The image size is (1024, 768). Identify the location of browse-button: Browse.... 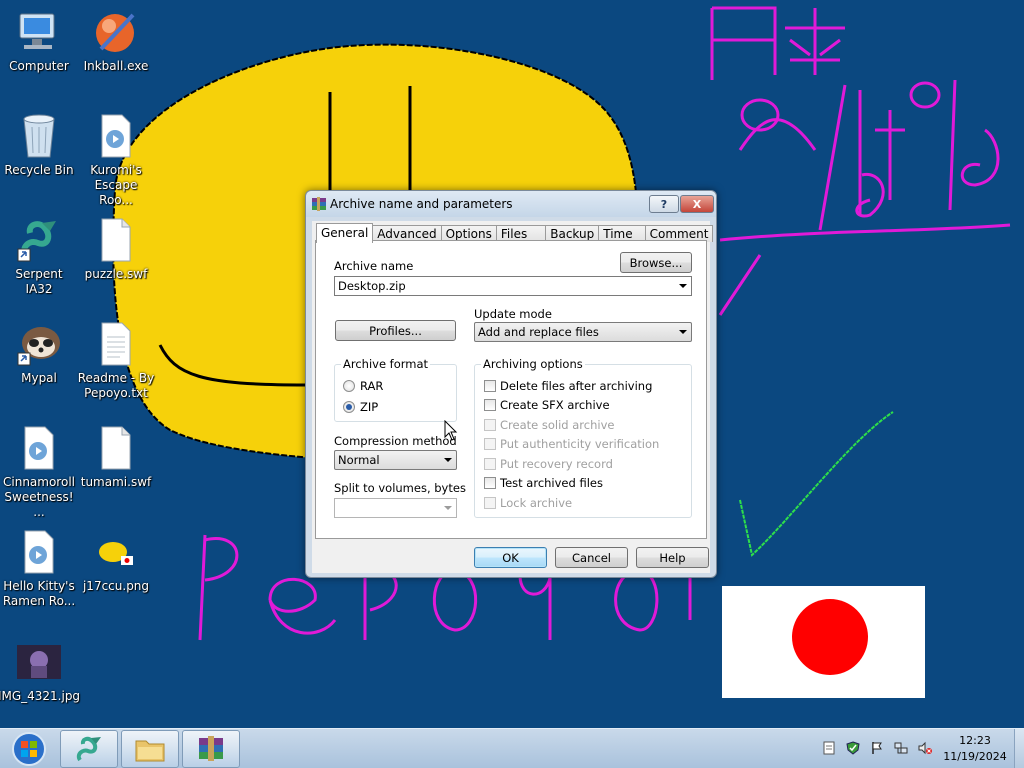
(656, 262).